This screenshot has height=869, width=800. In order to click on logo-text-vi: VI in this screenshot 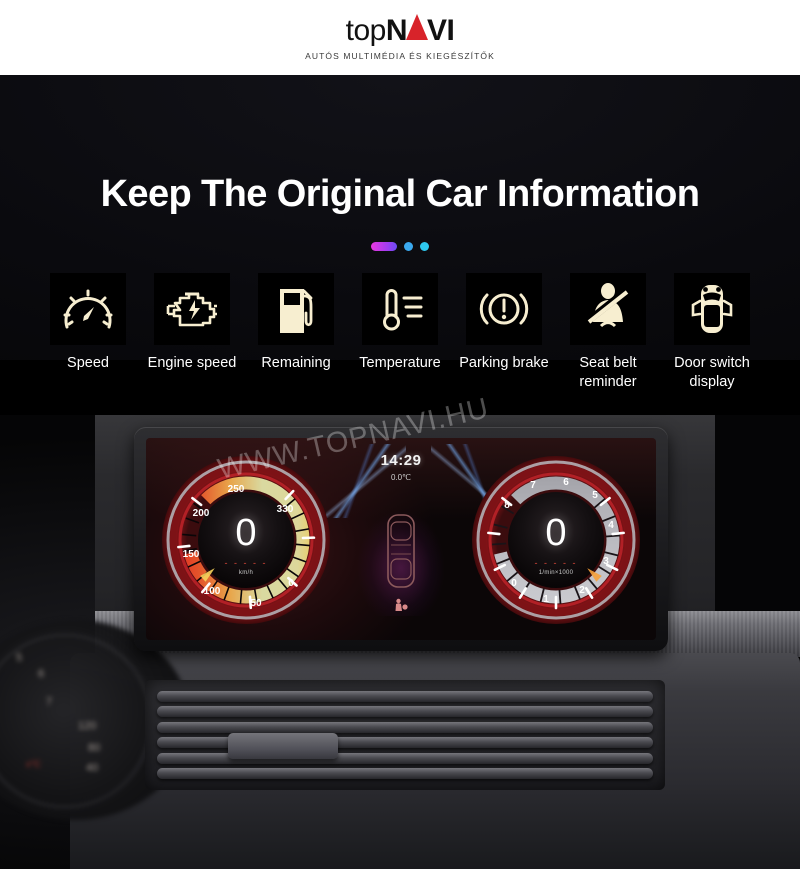, I will do `click(441, 30)`.